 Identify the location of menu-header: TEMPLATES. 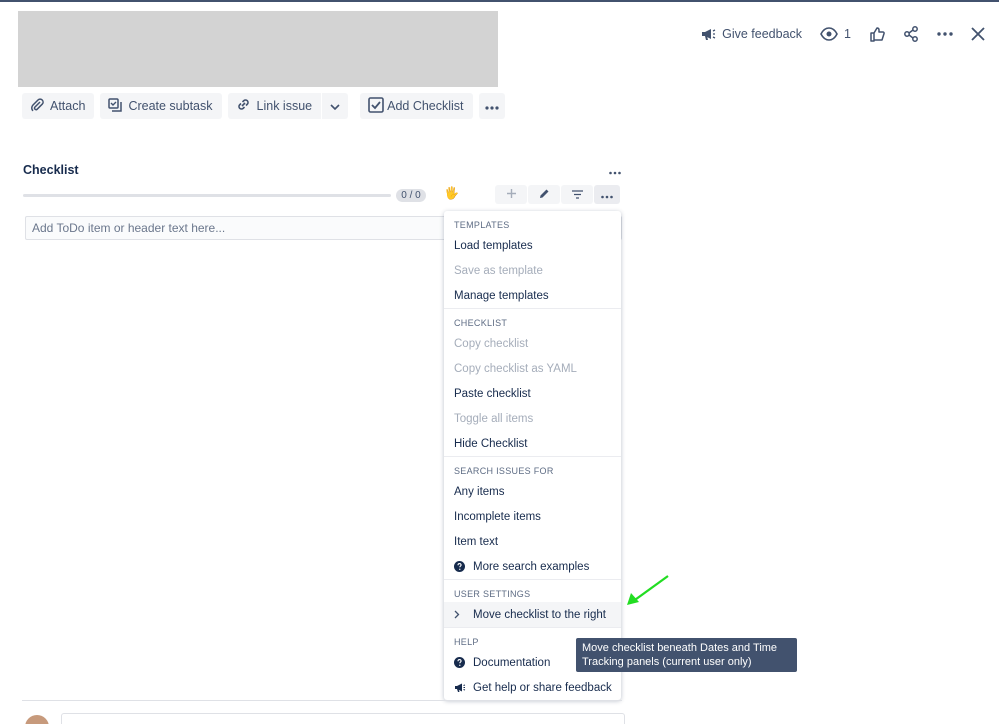
(482, 225).